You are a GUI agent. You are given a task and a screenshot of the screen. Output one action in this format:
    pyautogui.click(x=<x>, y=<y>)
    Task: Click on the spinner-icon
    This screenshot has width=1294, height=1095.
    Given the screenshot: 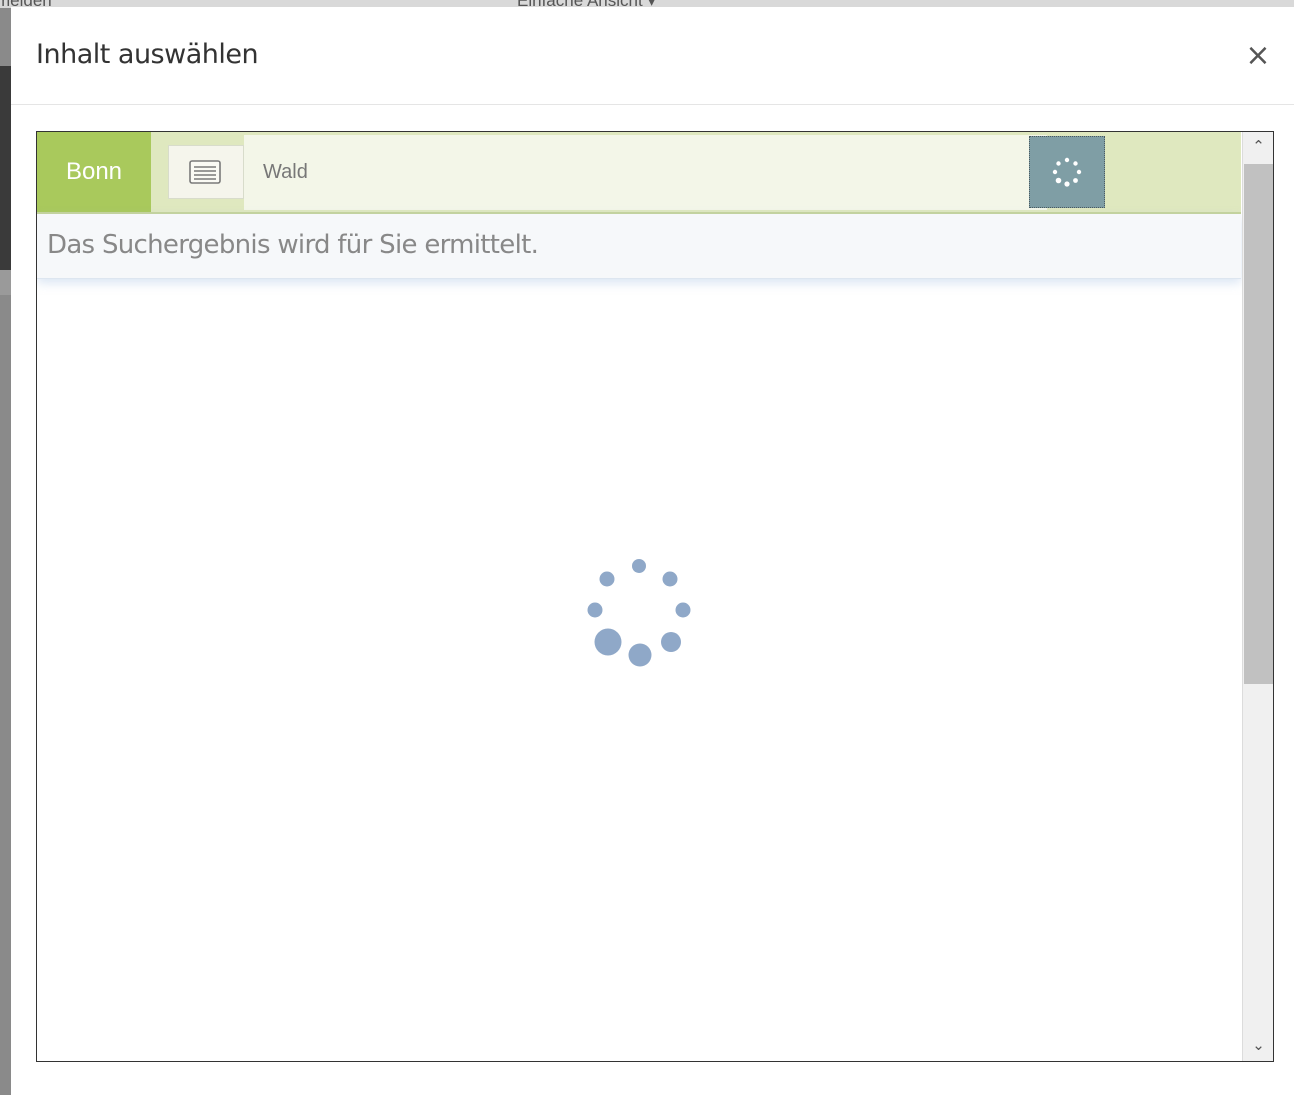 What is the action you would take?
    pyautogui.click(x=1067, y=172)
    